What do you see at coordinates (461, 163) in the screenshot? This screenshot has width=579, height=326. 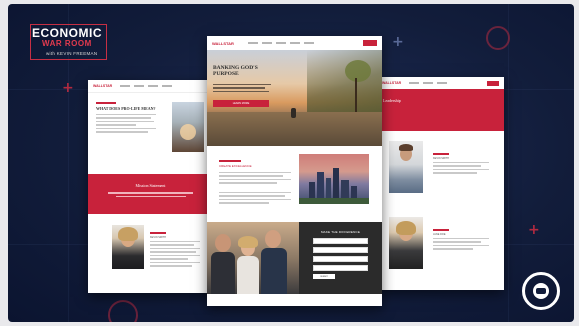 I see `right-person-1-text: KEVIN SMITH` at bounding box center [461, 163].